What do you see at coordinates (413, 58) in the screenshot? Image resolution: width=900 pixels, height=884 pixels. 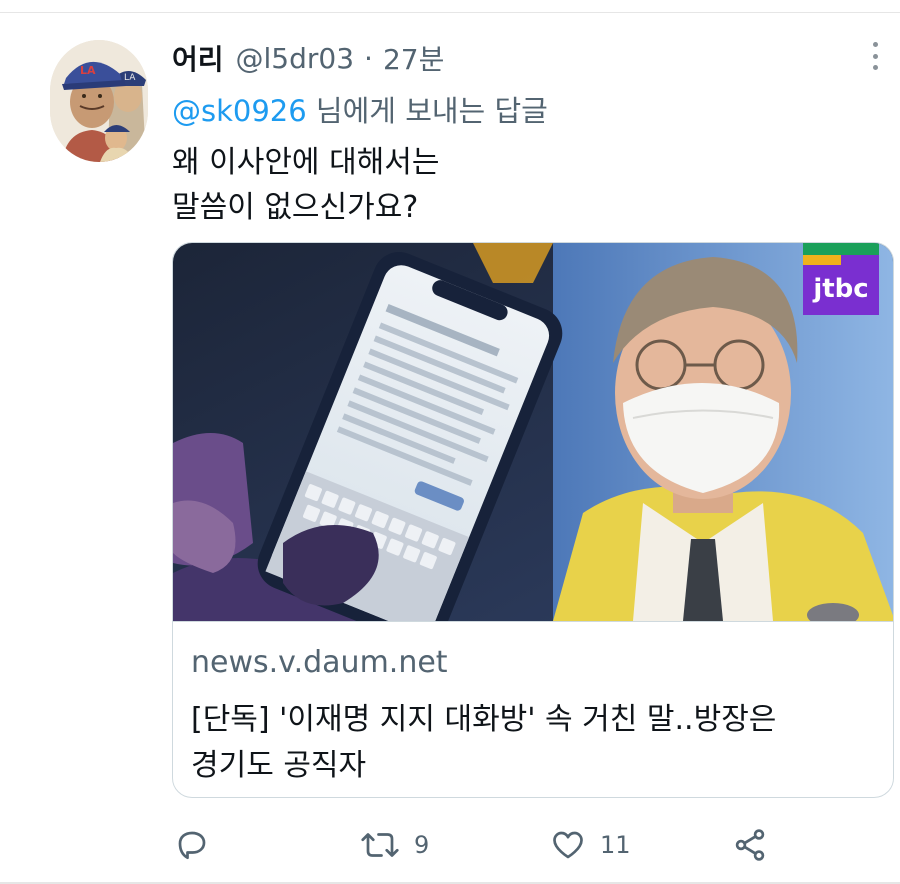 I see `tweet-time: 27분` at bounding box center [413, 58].